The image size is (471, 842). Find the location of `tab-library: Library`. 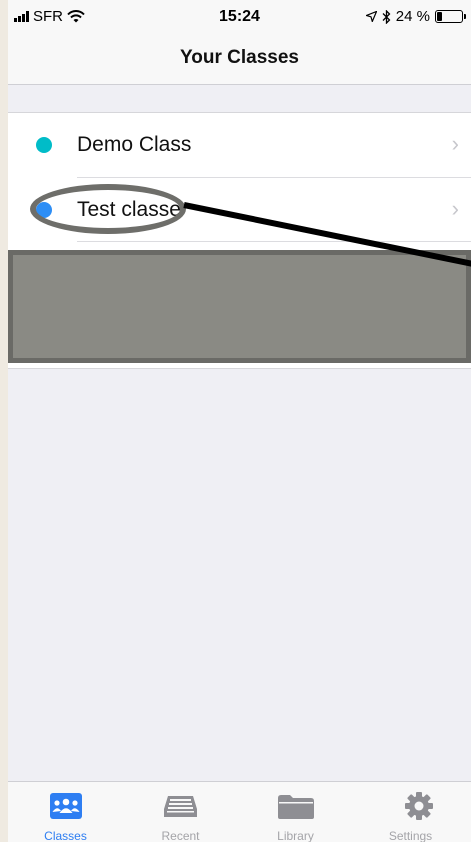

tab-library: Library is located at coordinates (295, 812).